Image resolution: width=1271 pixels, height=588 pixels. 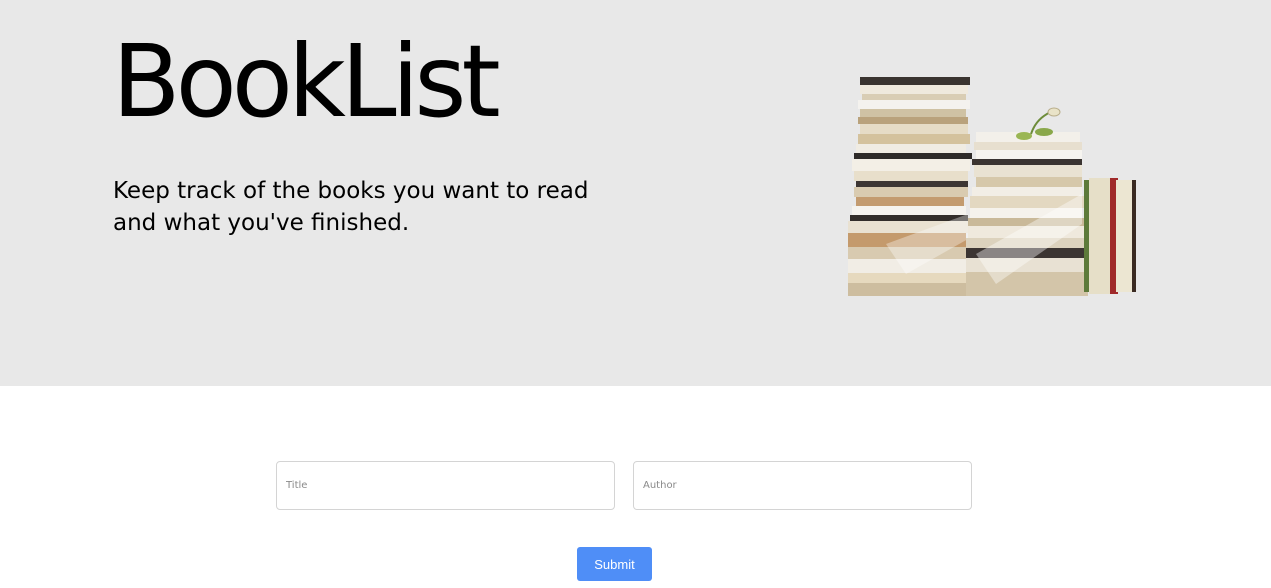 I want to click on page-title: BookList, so click(x=306, y=81).